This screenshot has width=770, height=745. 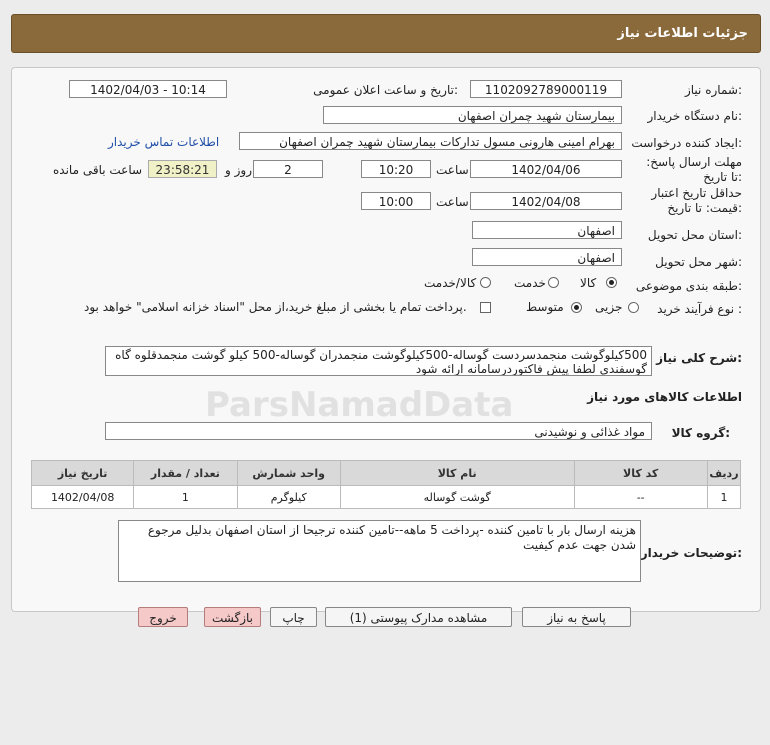 What do you see at coordinates (452, 170) in the screenshot?
I see `reply-time-label: ساعت` at bounding box center [452, 170].